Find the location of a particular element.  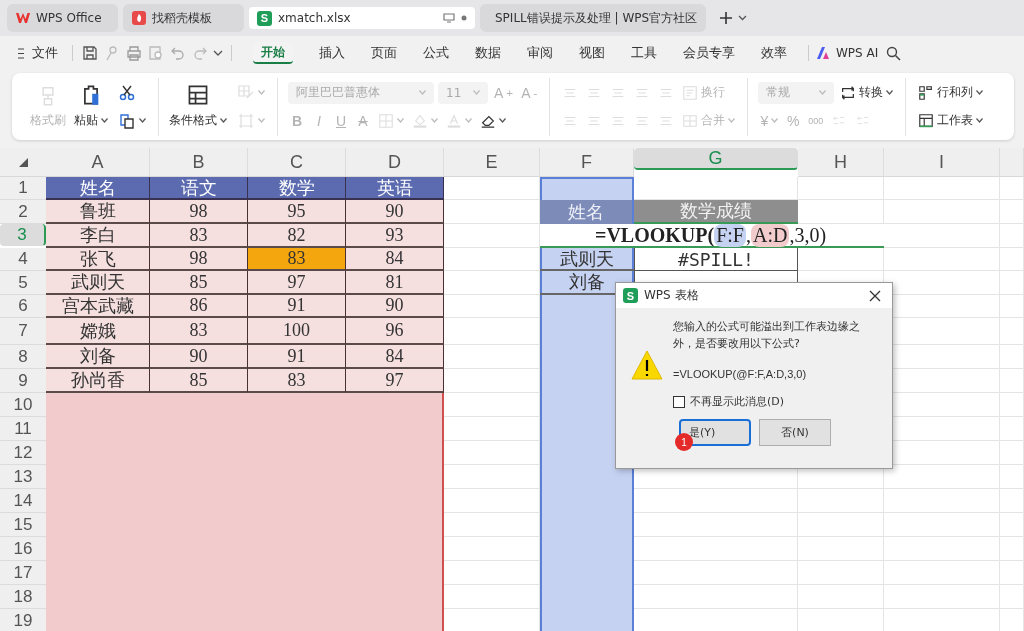

column-header is located at coordinates (1012, 162).